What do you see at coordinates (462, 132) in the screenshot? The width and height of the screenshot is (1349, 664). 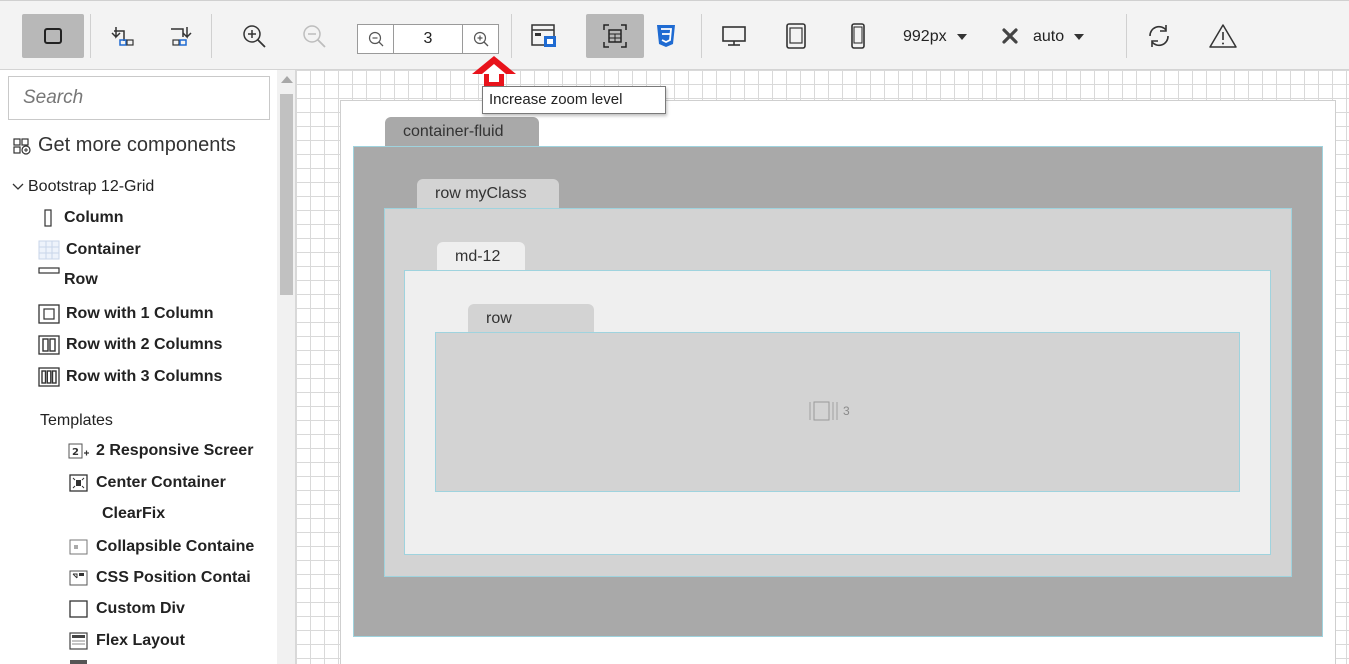 I see `container-fluid-tab: container-fluid` at bounding box center [462, 132].